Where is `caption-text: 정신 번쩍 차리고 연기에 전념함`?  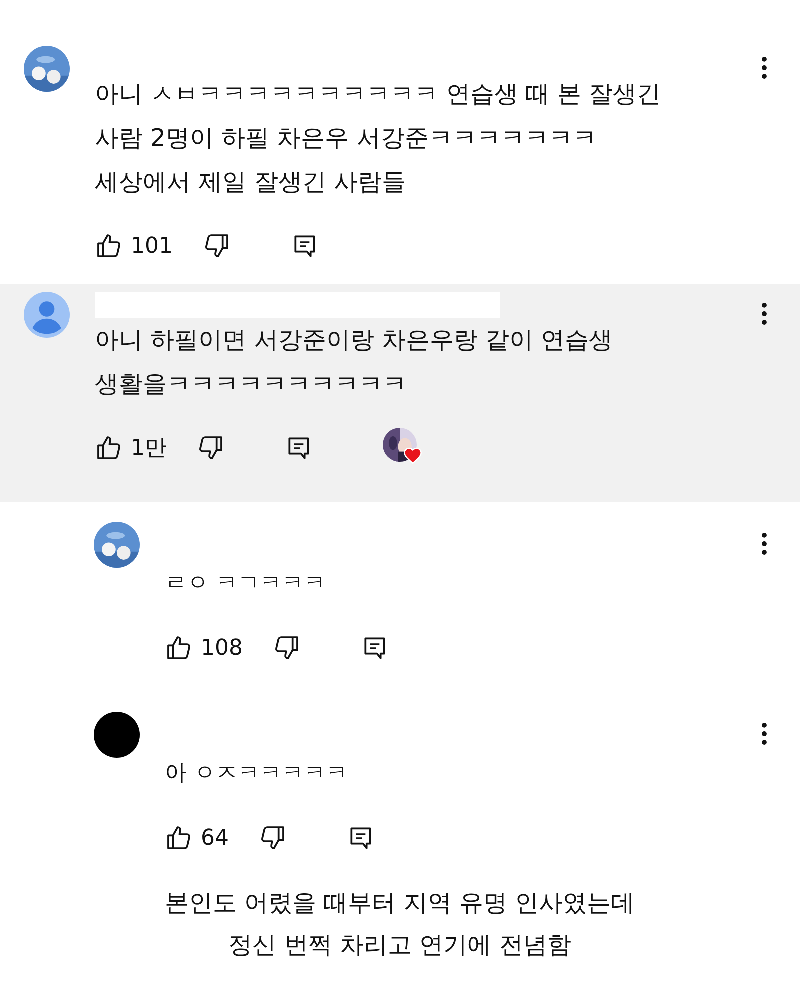
caption-text: 정신 번쩍 차리고 연기에 전념함 is located at coordinates (400, 945).